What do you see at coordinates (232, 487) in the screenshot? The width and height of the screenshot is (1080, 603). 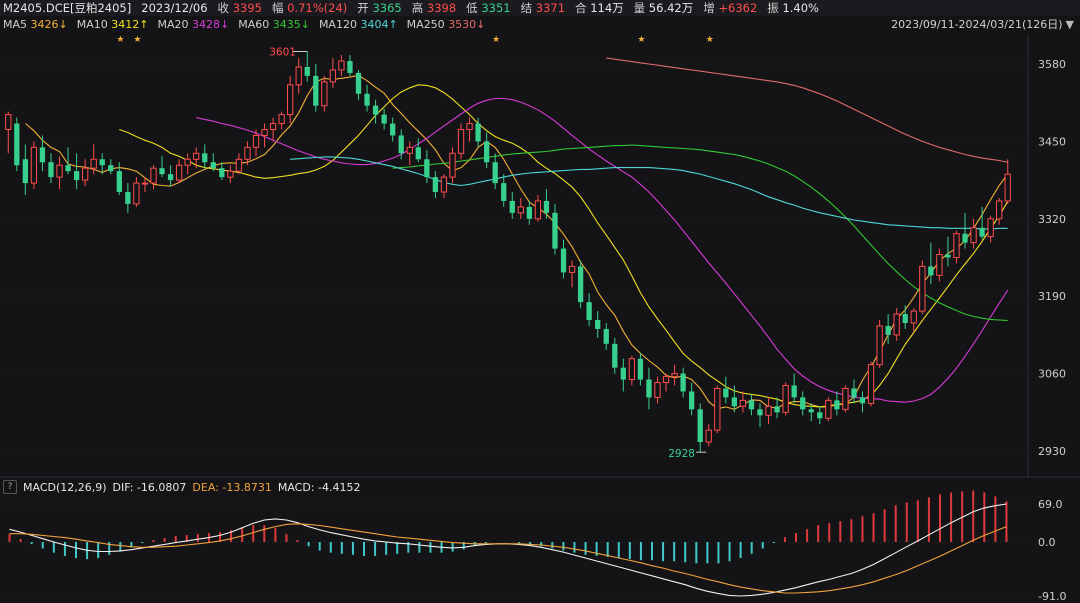 I see `macd-dea-label: DEA: -13.8731` at bounding box center [232, 487].